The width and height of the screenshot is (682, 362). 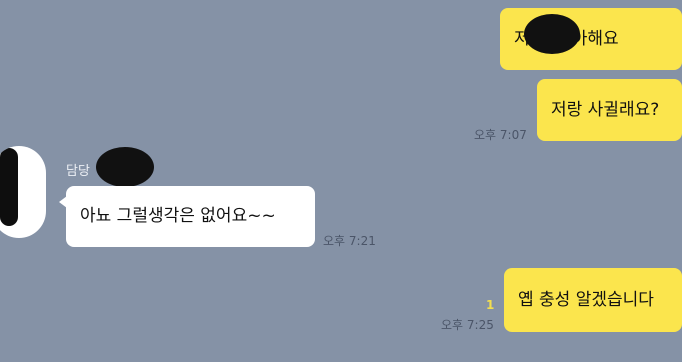 I want to click on avatar, so click(x=23, y=192).